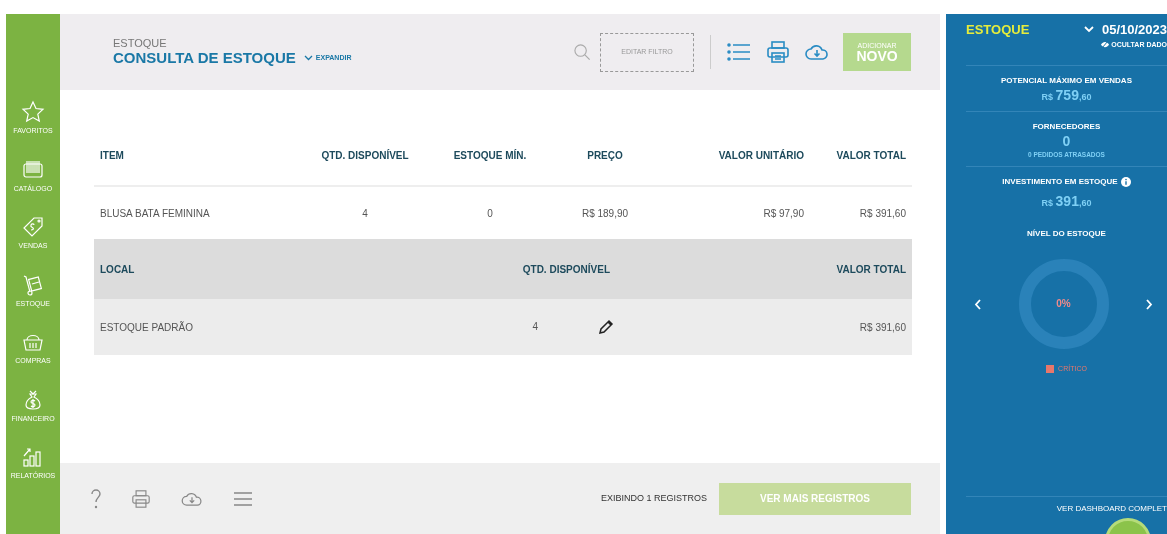 This screenshot has width=1167, height=534. I want to click on column-header: PREÇO, so click(605, 155).